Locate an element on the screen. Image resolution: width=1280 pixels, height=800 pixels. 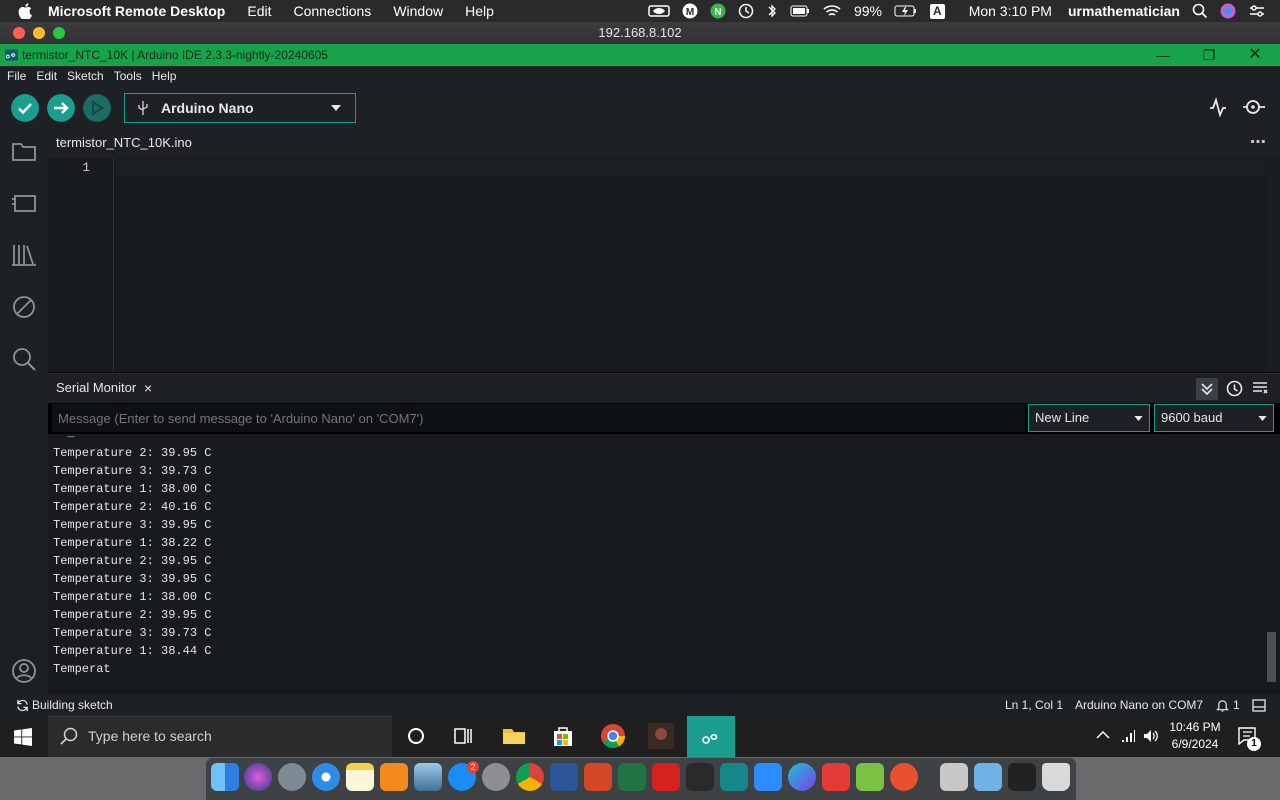
menu-window: Window is located at coordinates (418, 11).